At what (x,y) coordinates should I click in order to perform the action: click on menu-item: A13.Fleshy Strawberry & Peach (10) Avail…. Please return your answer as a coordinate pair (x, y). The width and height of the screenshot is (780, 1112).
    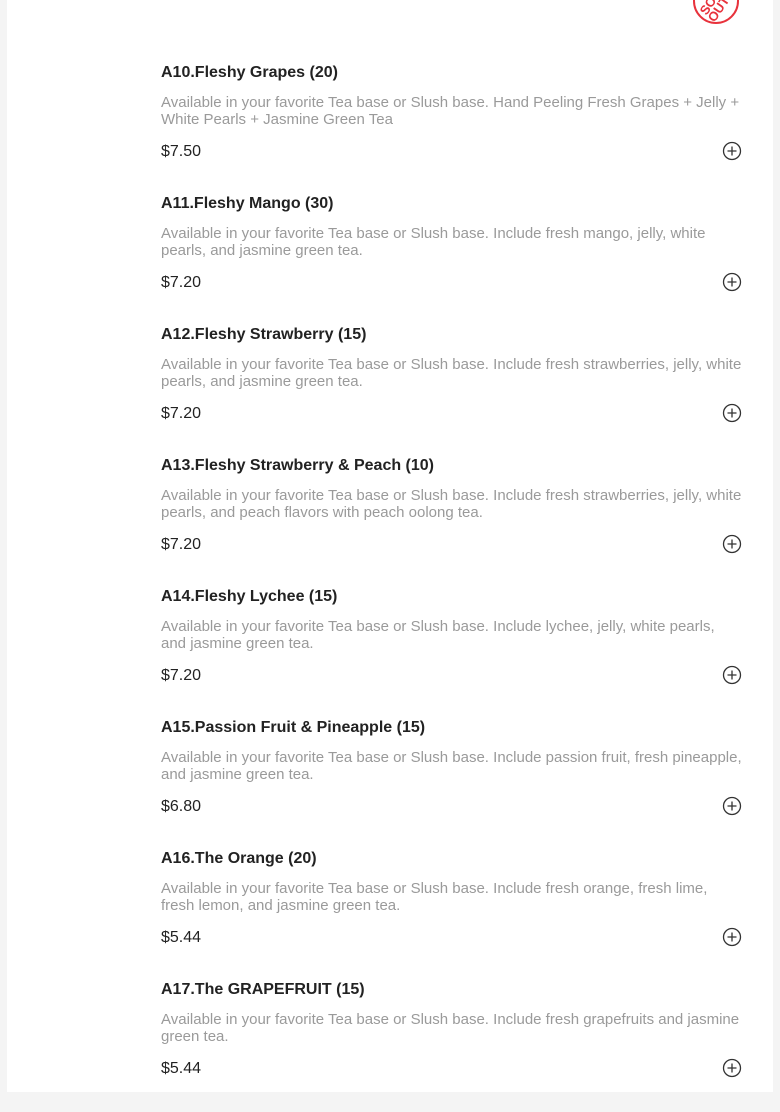
    Looking at the image, I should click on (453, 522).